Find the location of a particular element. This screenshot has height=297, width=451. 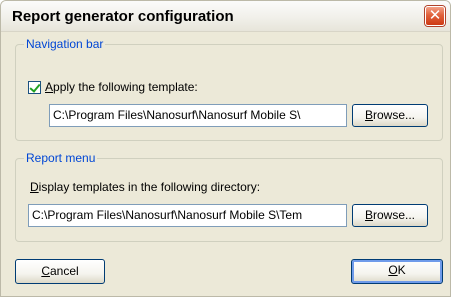

apply-template-label: Apply the following template: is located at coordinates (121, 87).